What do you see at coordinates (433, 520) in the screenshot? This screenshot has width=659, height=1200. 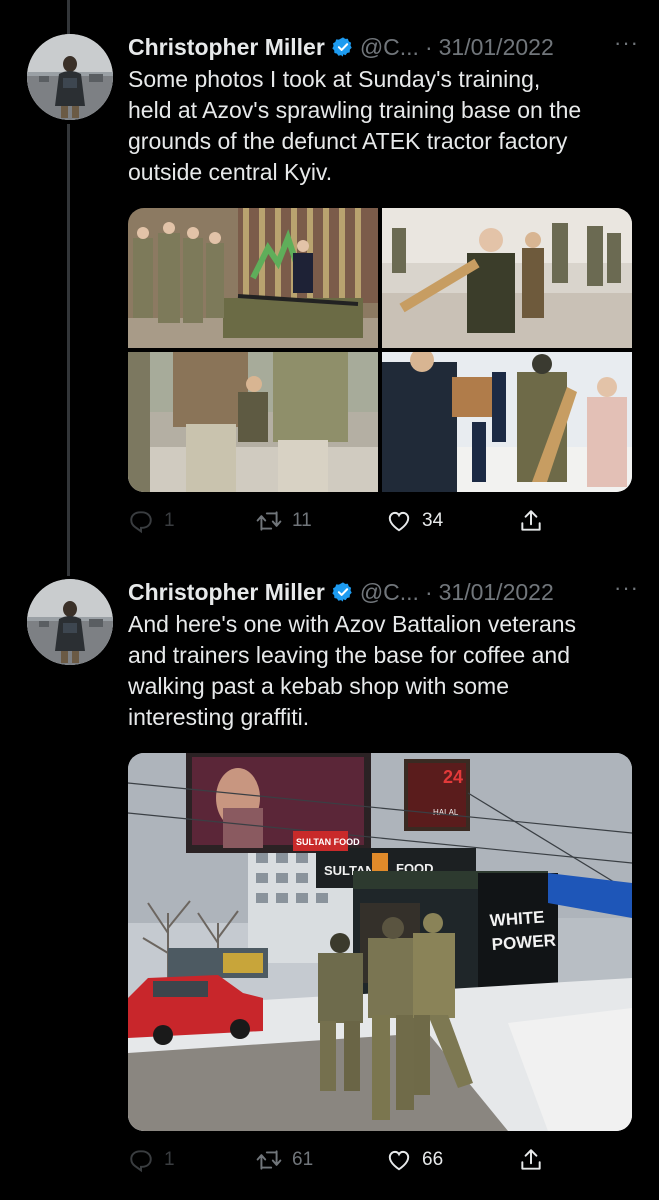 I see `like-count: 34` at bounding box center [433, 520].